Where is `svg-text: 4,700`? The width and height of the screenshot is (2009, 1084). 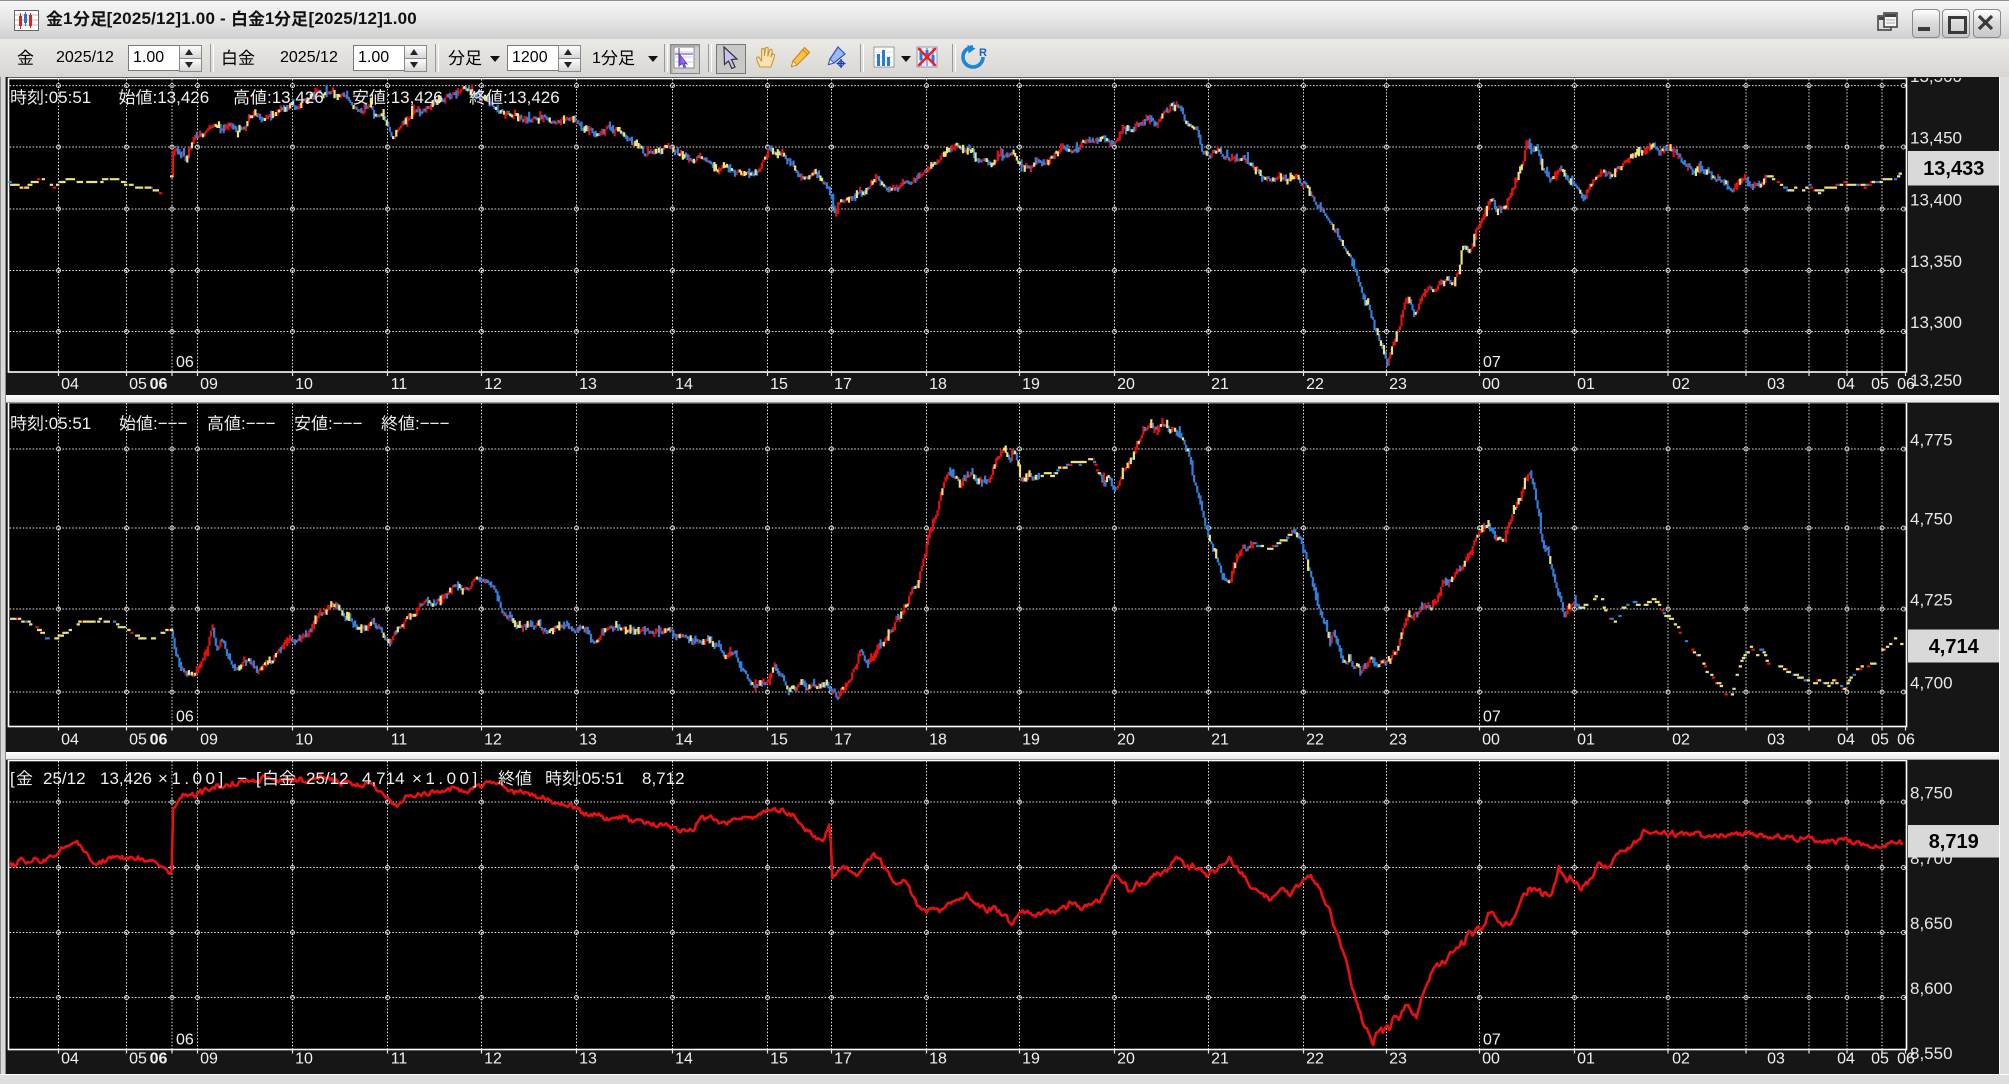 svg-text: 4,700 is located at coordinates (1931, 683).